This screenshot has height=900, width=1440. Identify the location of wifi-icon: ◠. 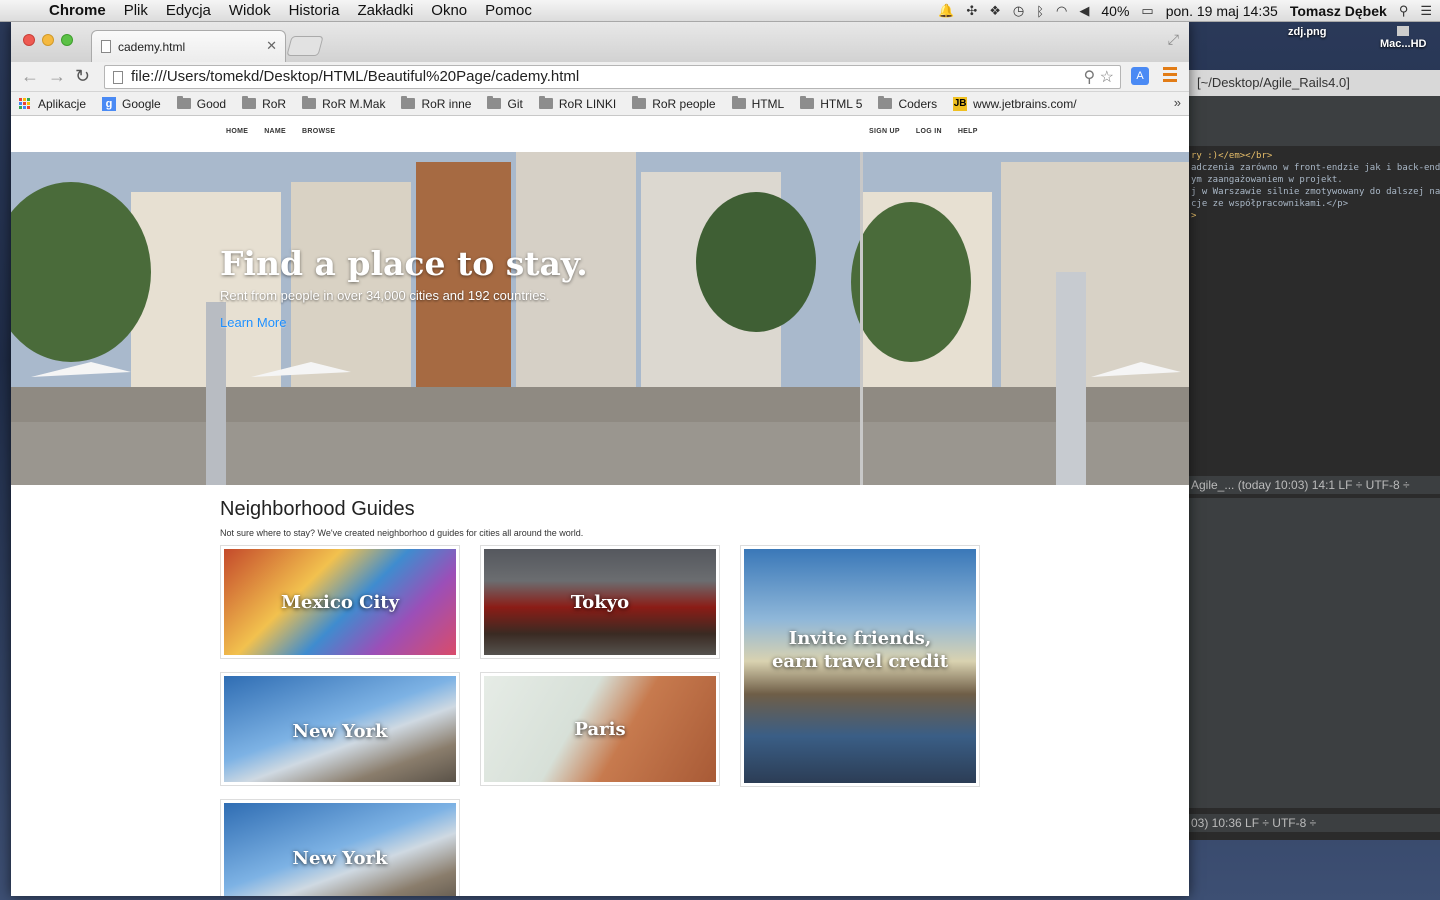
(1061, 11).